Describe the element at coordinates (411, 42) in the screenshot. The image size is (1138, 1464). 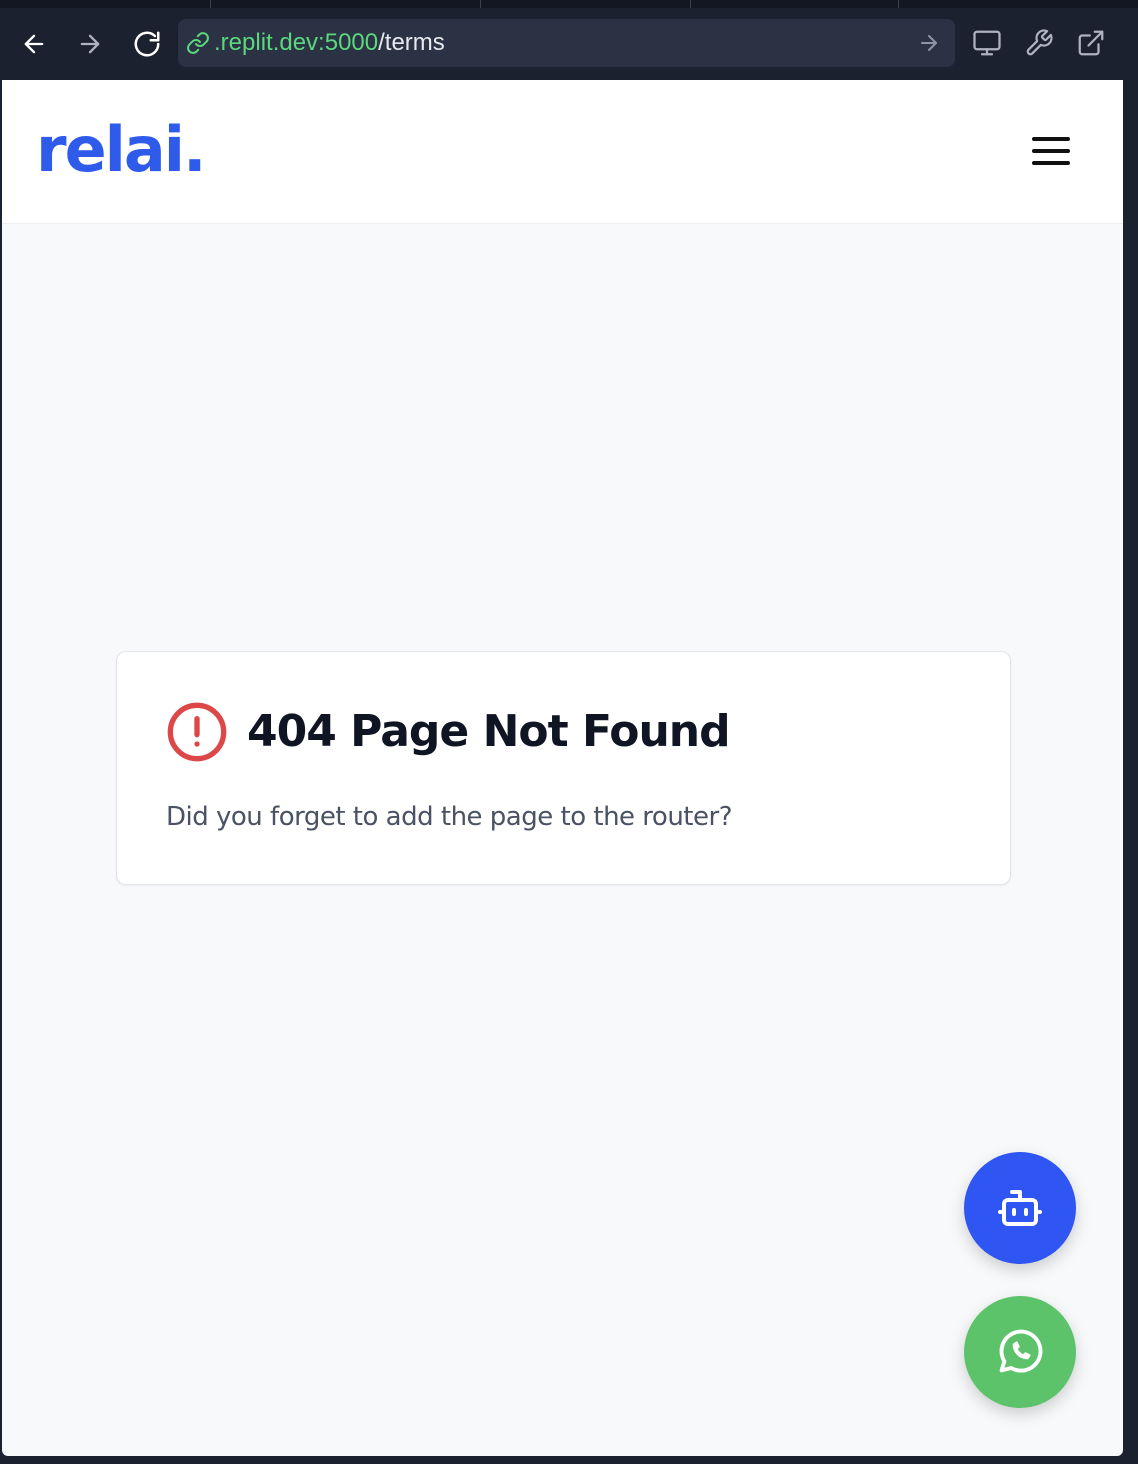
I see `url-path: /terms` at that location.